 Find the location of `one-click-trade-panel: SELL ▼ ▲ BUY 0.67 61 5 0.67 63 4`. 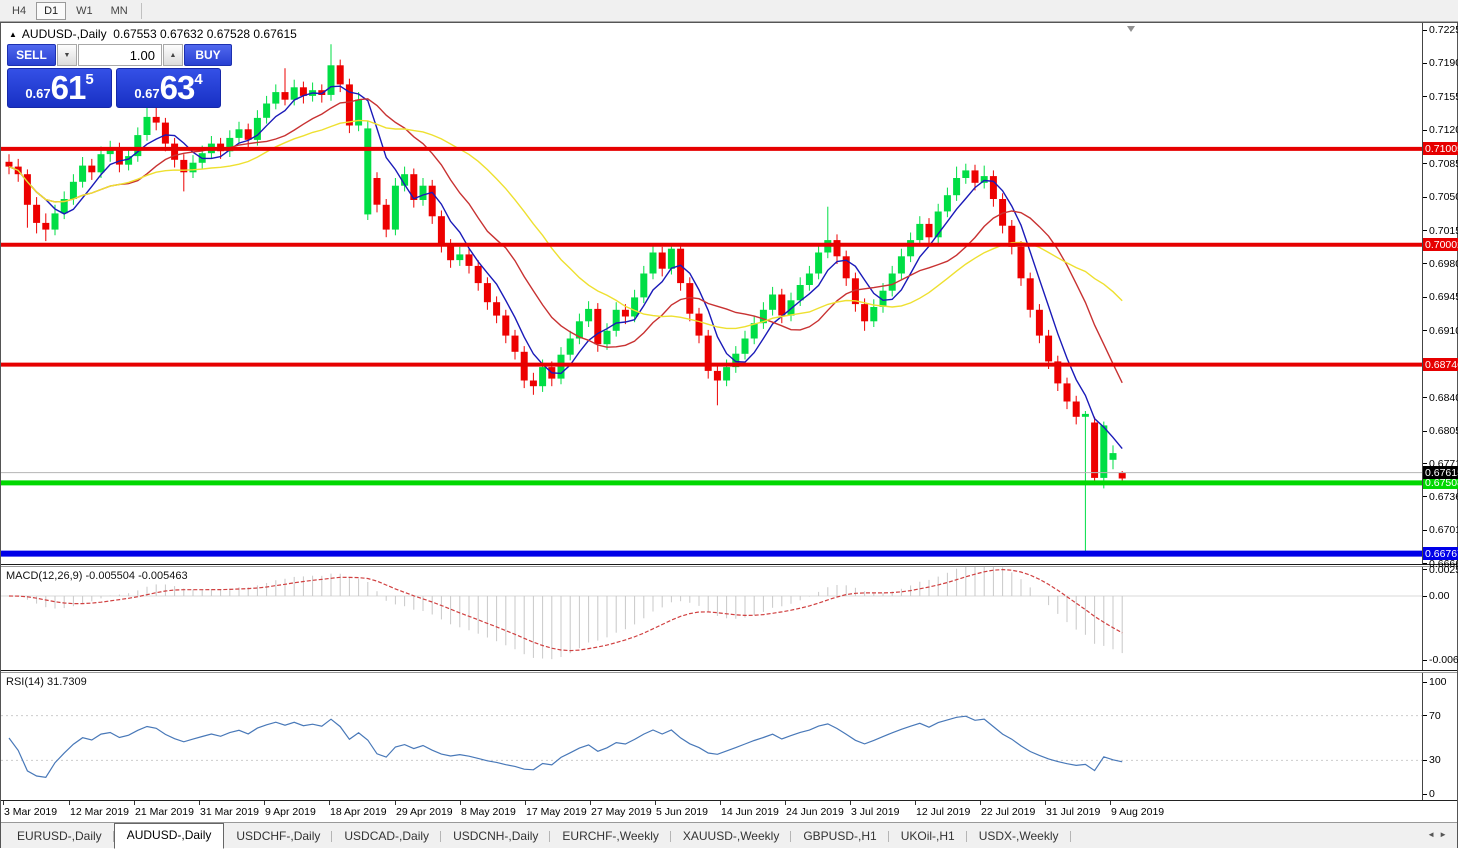

one-click-trade-panel: SELL ▼ ▲ BUY 0.67 61 5 0.67 63 4 is located at coordinates (120, 76).